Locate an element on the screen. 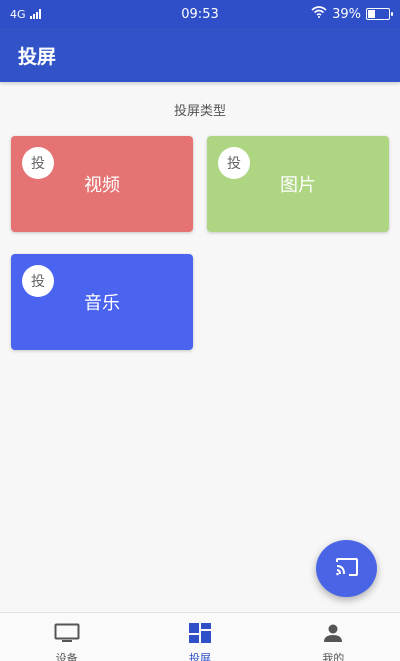  card-label: 视频 is located at coordinates (102, 185).